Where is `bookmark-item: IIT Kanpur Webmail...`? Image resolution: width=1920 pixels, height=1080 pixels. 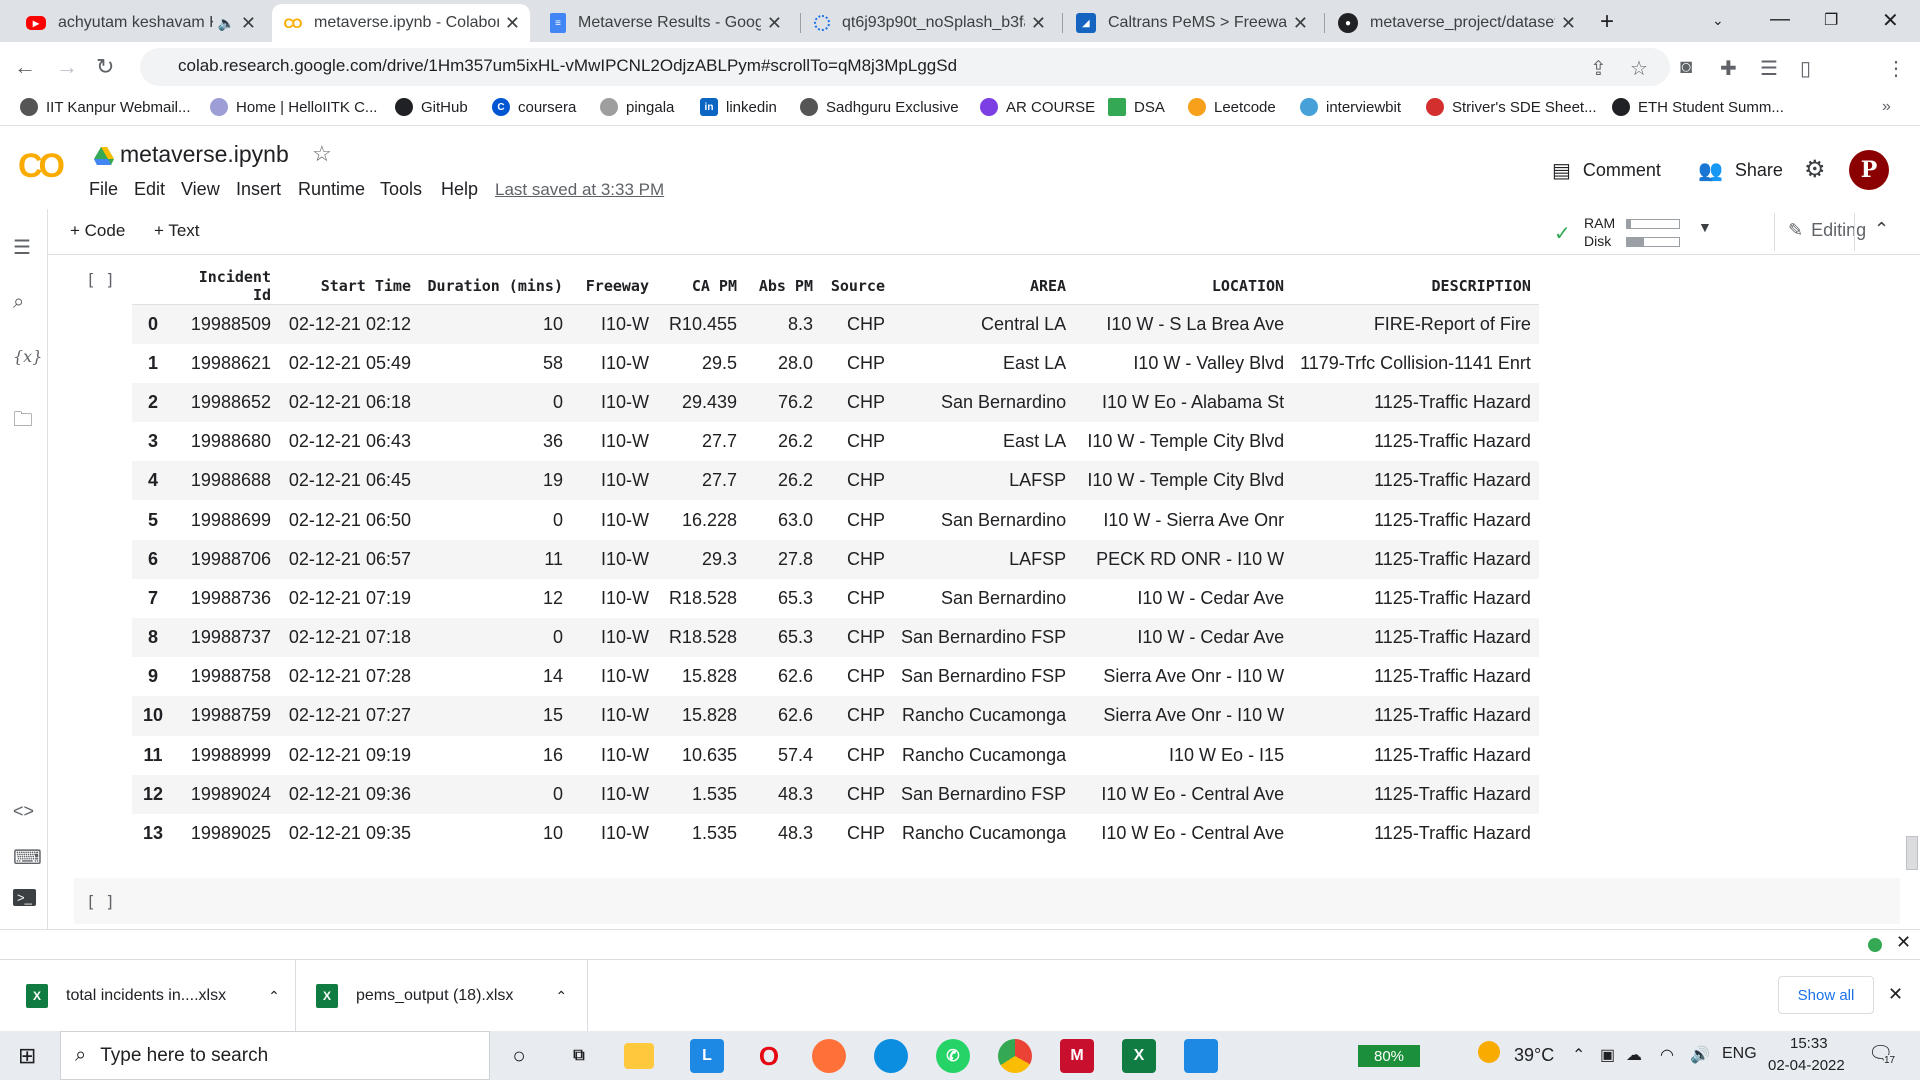
bookmark-item: IIT Kanpur Webmail... is located at coordinates (105, 107).